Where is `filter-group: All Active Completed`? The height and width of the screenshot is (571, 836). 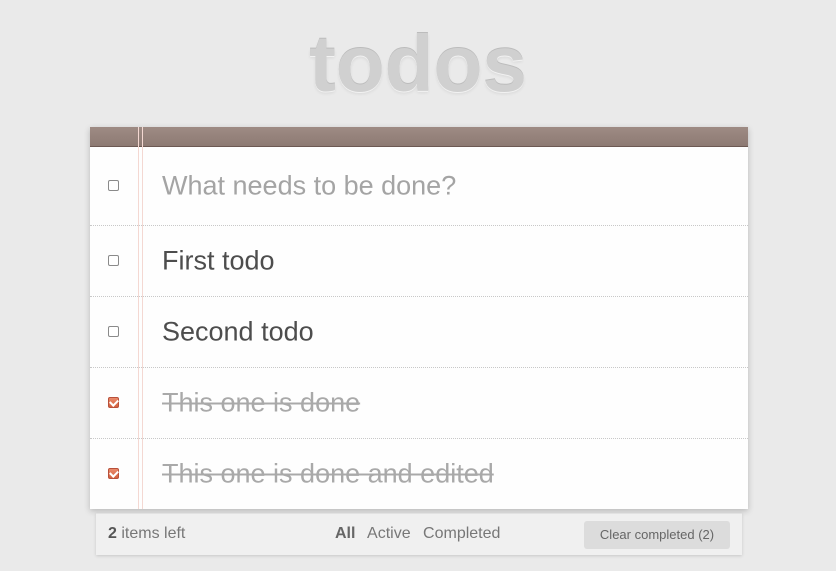
filter-group: All Active Completed is located at coordinates (421, 534).